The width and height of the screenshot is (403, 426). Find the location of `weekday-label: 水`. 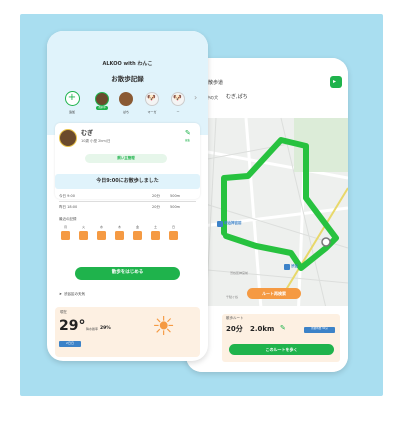

weekday-label: 水 is located at coordinates (101, 227).